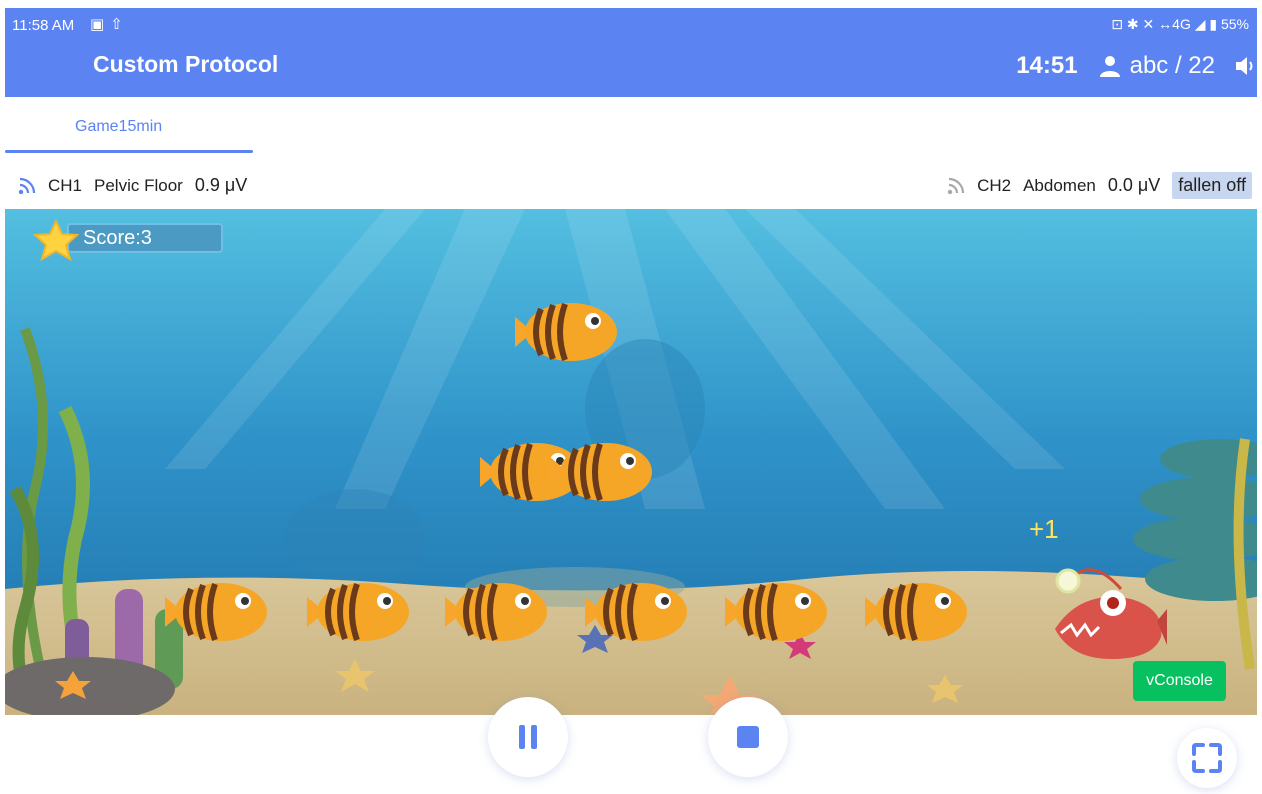 The image size is (1262, 794). I want to click on active-tab-indicator, so click(129, 151).